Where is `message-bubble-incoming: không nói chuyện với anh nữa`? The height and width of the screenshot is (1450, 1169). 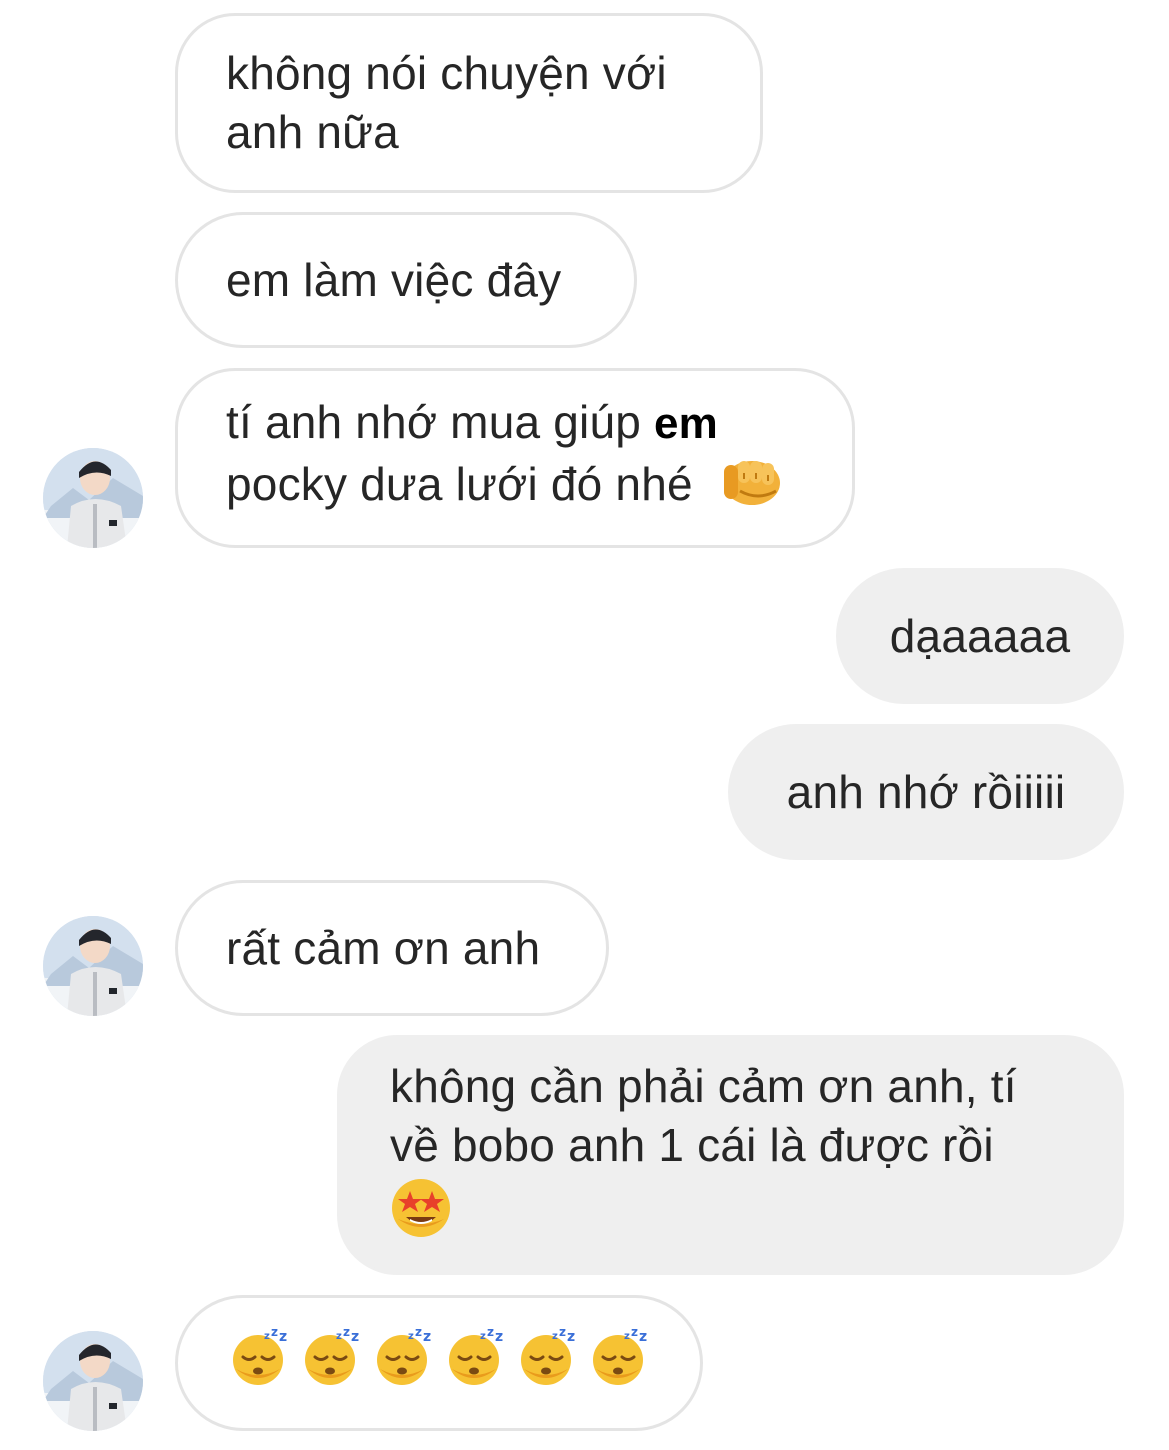
message-bubble-incoming: không nói chuyện với anh nữa is located at coordinates (469, 103).